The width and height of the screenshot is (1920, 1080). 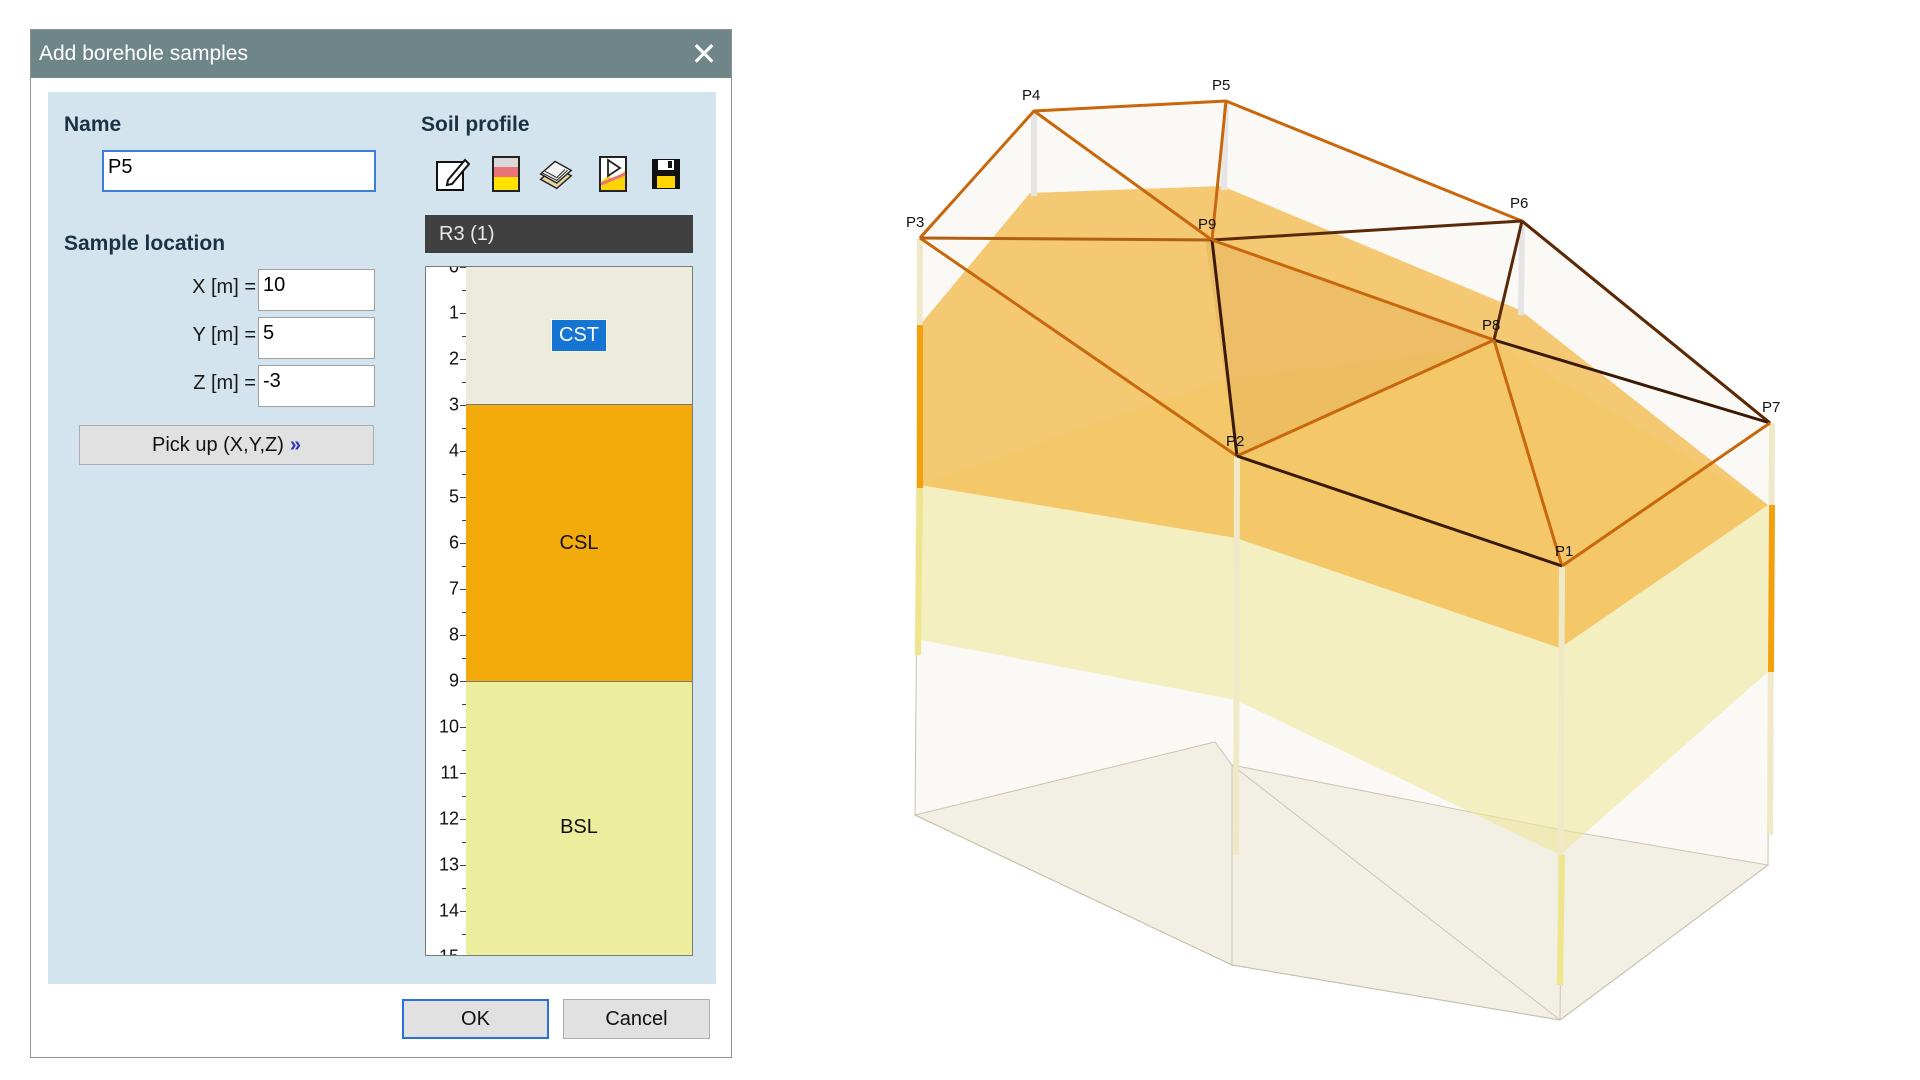 What do you see at coordinates (453, 404) in the screenshot?
I see `depth-tick-label: 3` at bounding box center [453, 404].